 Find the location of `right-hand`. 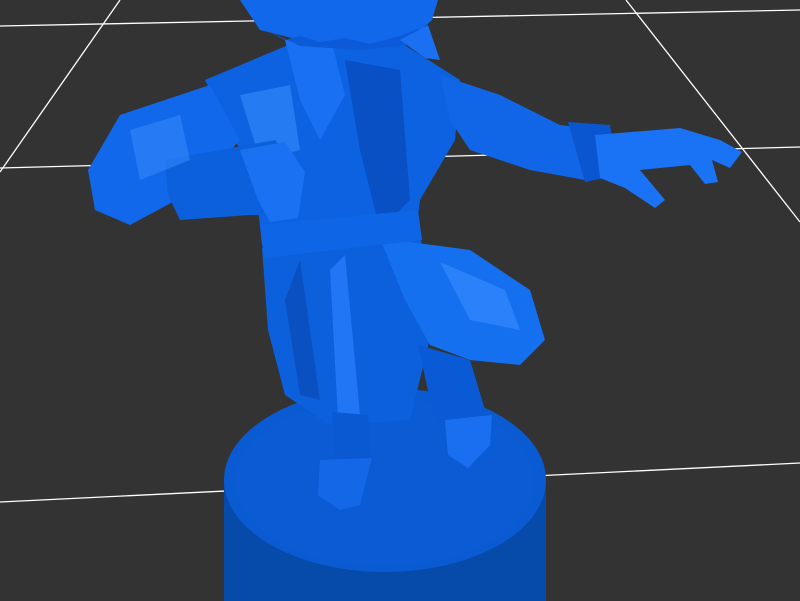

right-hand is located at coordinates (668, 168).